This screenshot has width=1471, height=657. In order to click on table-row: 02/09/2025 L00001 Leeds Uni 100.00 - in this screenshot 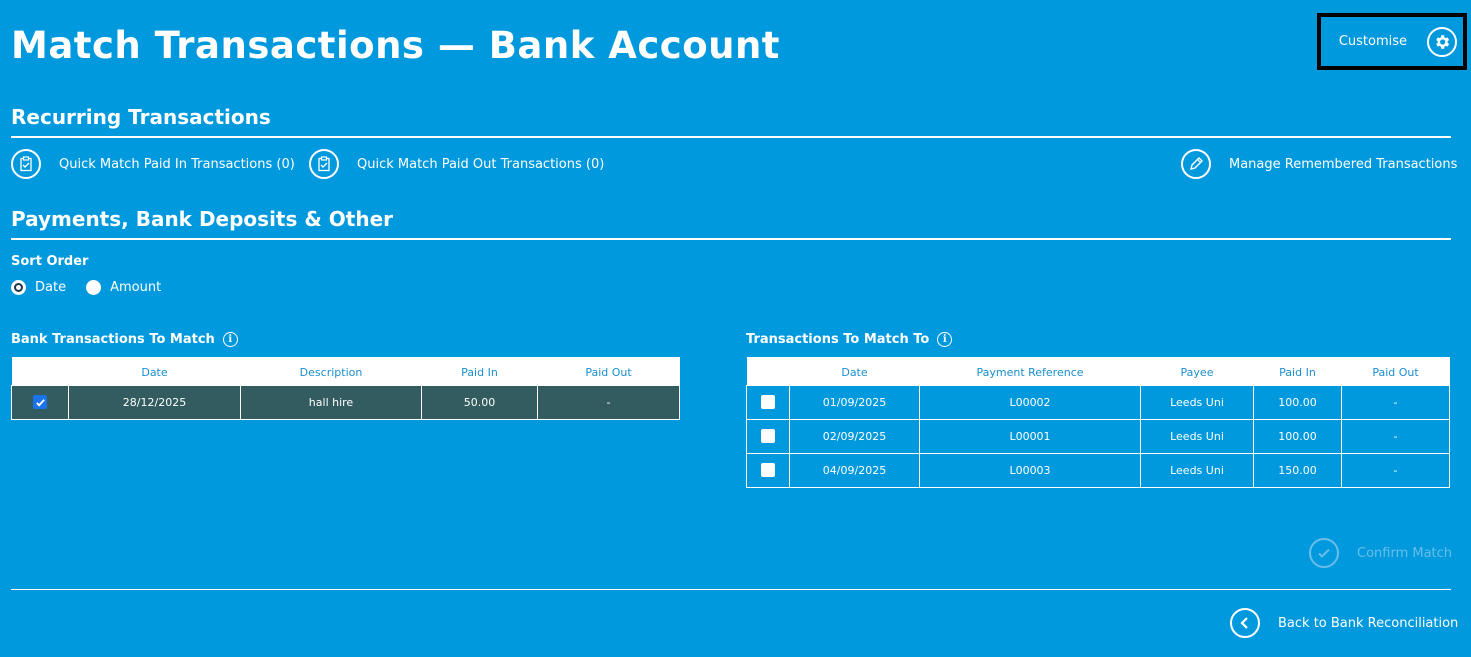, I will do `click(1098, 436)`.